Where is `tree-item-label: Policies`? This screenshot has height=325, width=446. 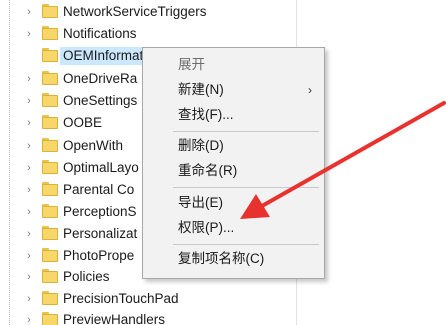
tree-item-label: Policies is located at coordinates (86, 276).